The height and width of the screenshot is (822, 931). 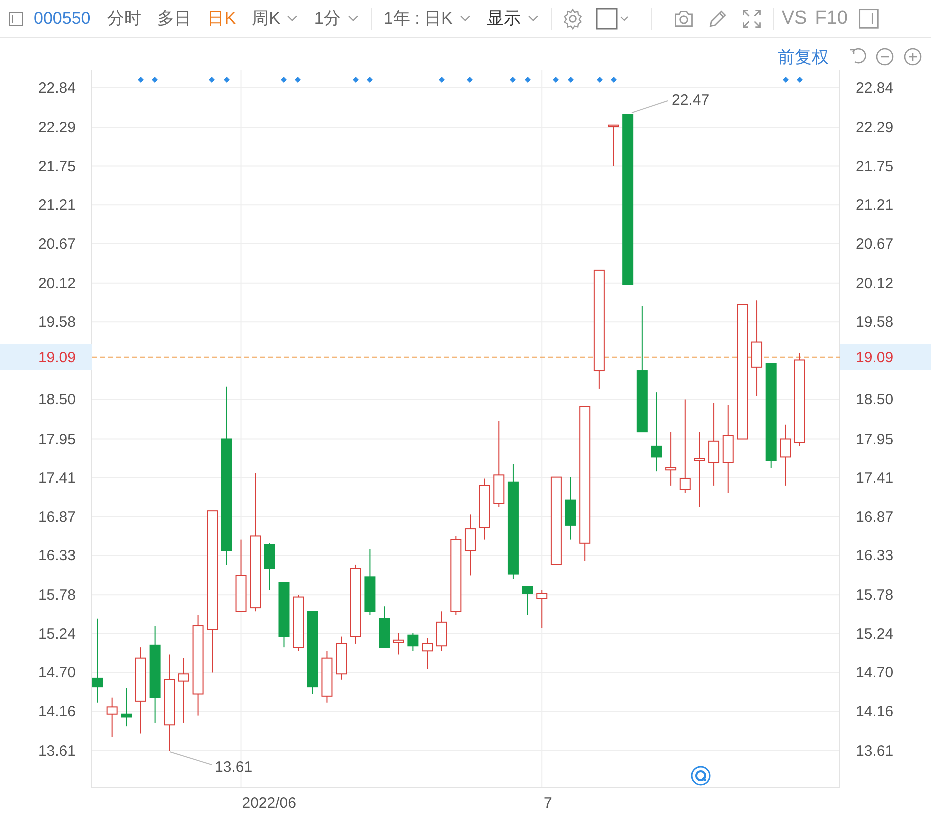 What do you see at coordinates (613, 19) in the screenshot?
I see `chart-style-dropdown-icon` at bounding box center [613, 19].